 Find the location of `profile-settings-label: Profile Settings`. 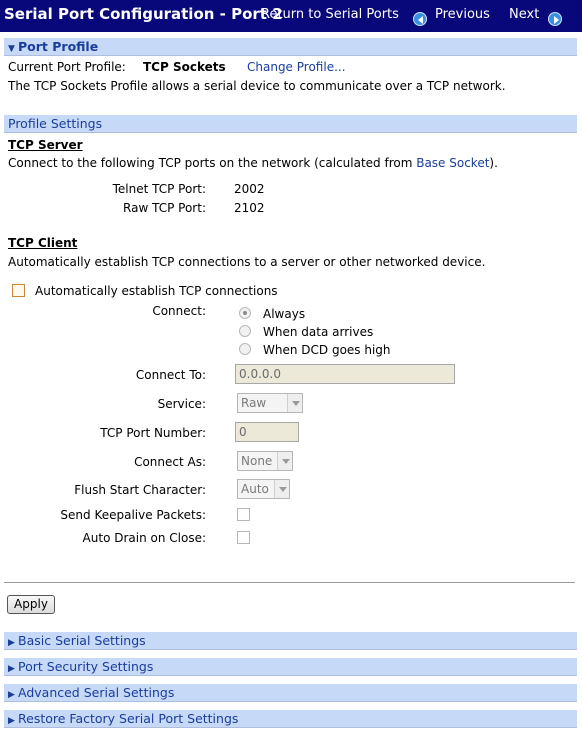

profile-settings-label: Profile Settings is located at coordinates (55, 123).